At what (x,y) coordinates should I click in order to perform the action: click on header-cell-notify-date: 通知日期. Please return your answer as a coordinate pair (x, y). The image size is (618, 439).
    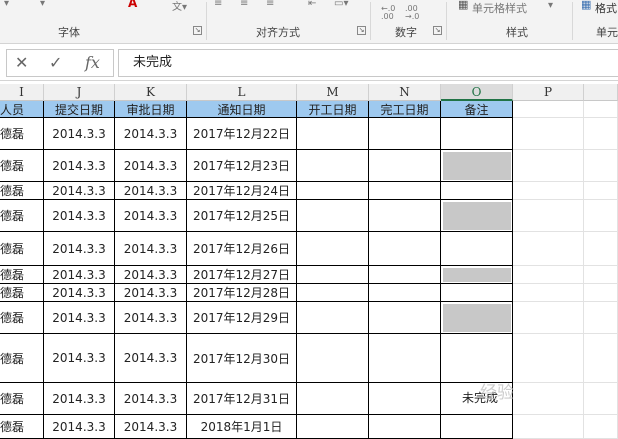
    Looking at the image, I should click on (242, 109).